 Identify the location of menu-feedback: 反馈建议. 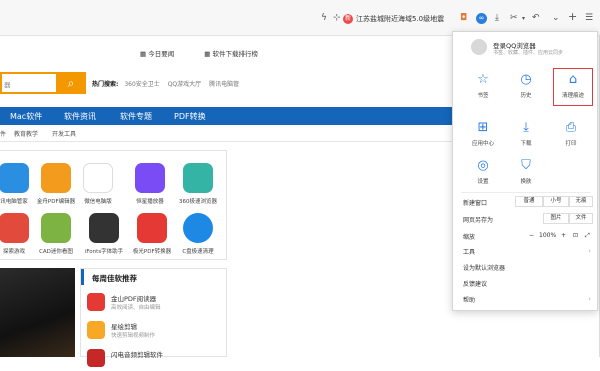
(527, 285).